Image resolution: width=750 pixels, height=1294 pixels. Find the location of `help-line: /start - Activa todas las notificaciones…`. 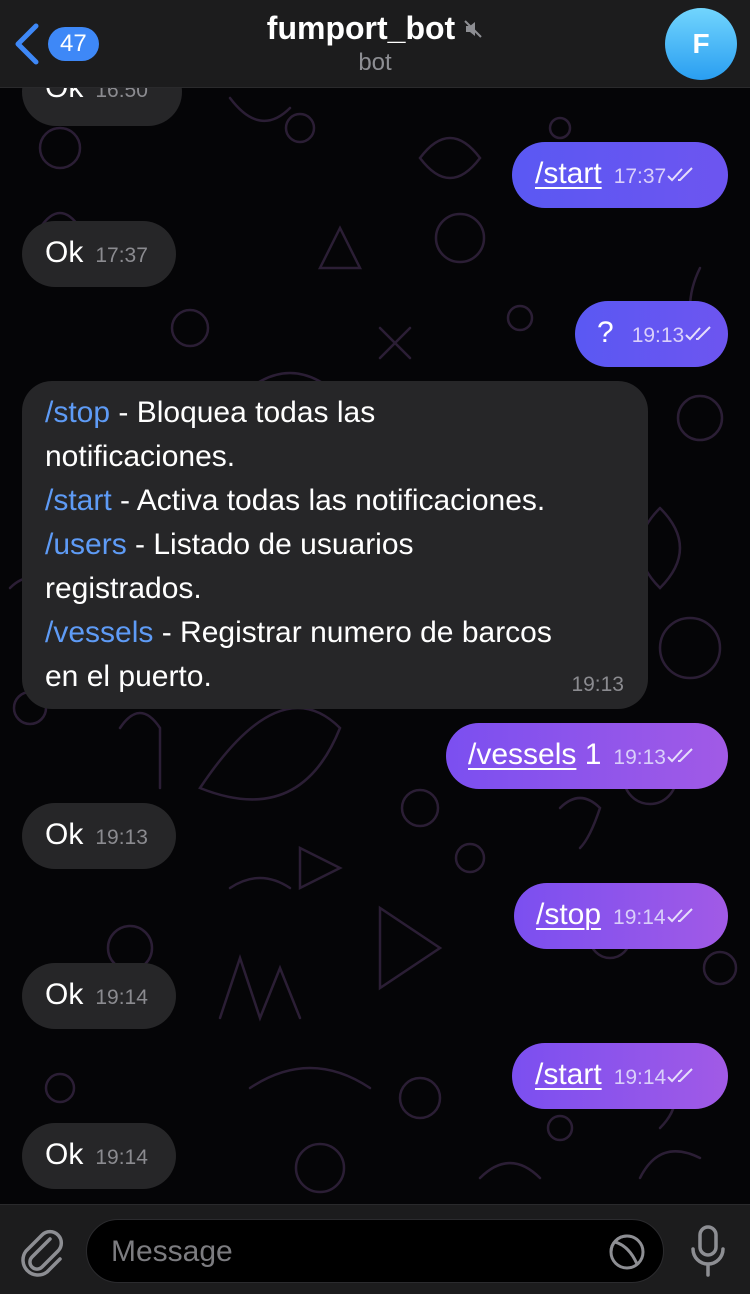

help-line: /start - Activa todas las notificaciones… is located at coordinates (340, 501).